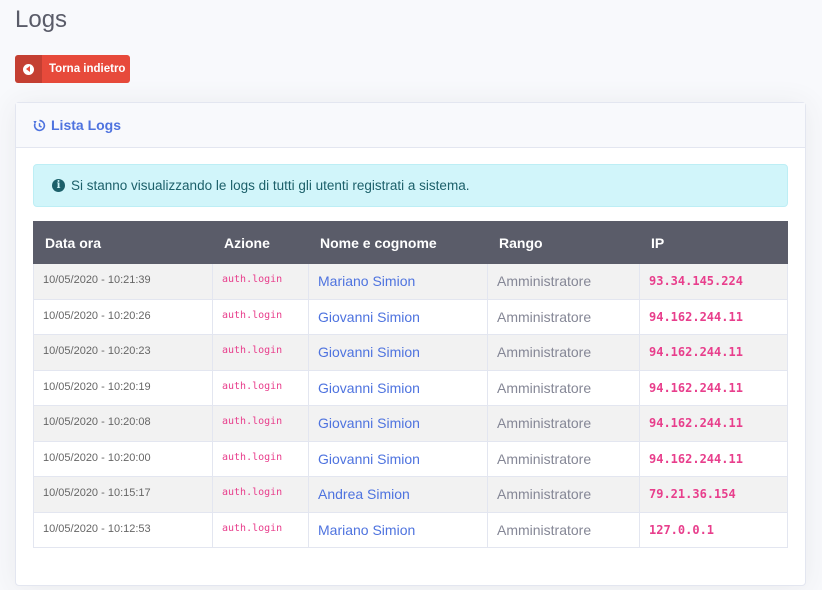 The width and height of the screenshot is (822, 590). What do you see at coordinates (123, 423) in the screenshot?
I see `cell-date: 10/05/2020 - 10:20:08` at bounding box center [123, 423].